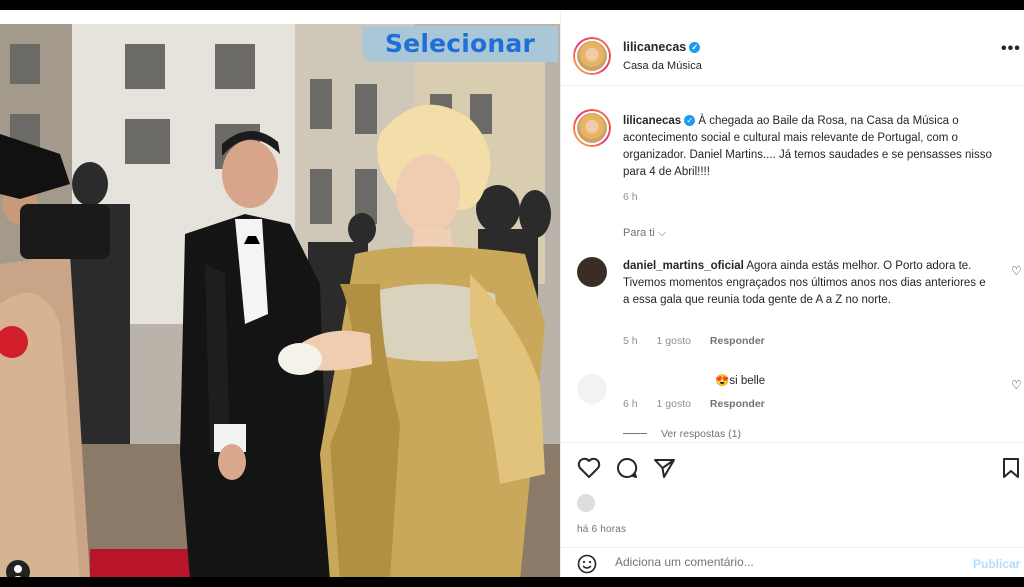  Describe the element at coordinates (1011, 470) in the screenshot. I see `bookmark-icon` at that location.